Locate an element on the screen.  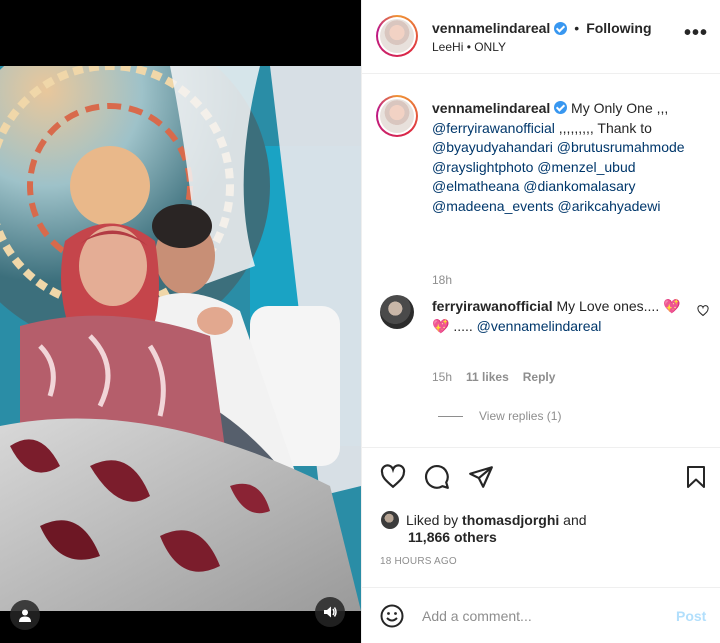
caption-timestamp: 18h is located at coordinates (442, 280).